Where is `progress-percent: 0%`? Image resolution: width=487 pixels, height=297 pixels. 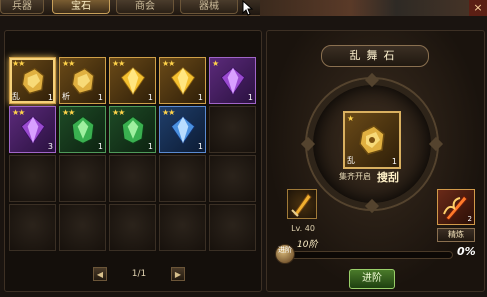
progress-percent: 0% is located at coordinates (466, 251).